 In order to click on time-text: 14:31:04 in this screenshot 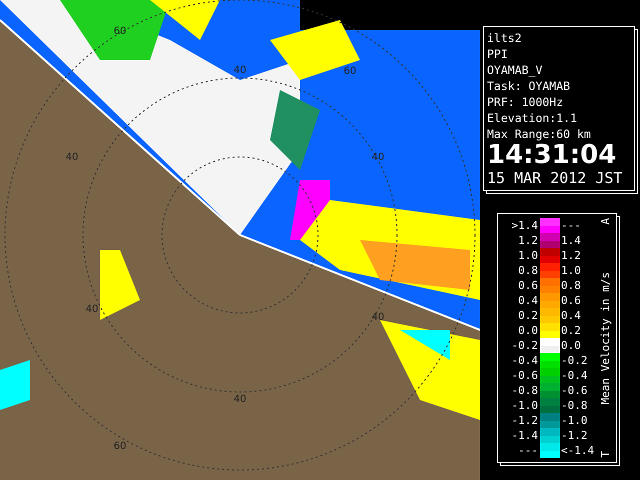, I will do `click(552, 155)`.